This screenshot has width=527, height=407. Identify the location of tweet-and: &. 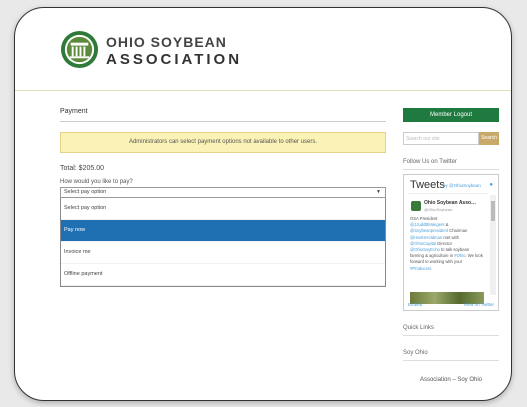
(446, 225).